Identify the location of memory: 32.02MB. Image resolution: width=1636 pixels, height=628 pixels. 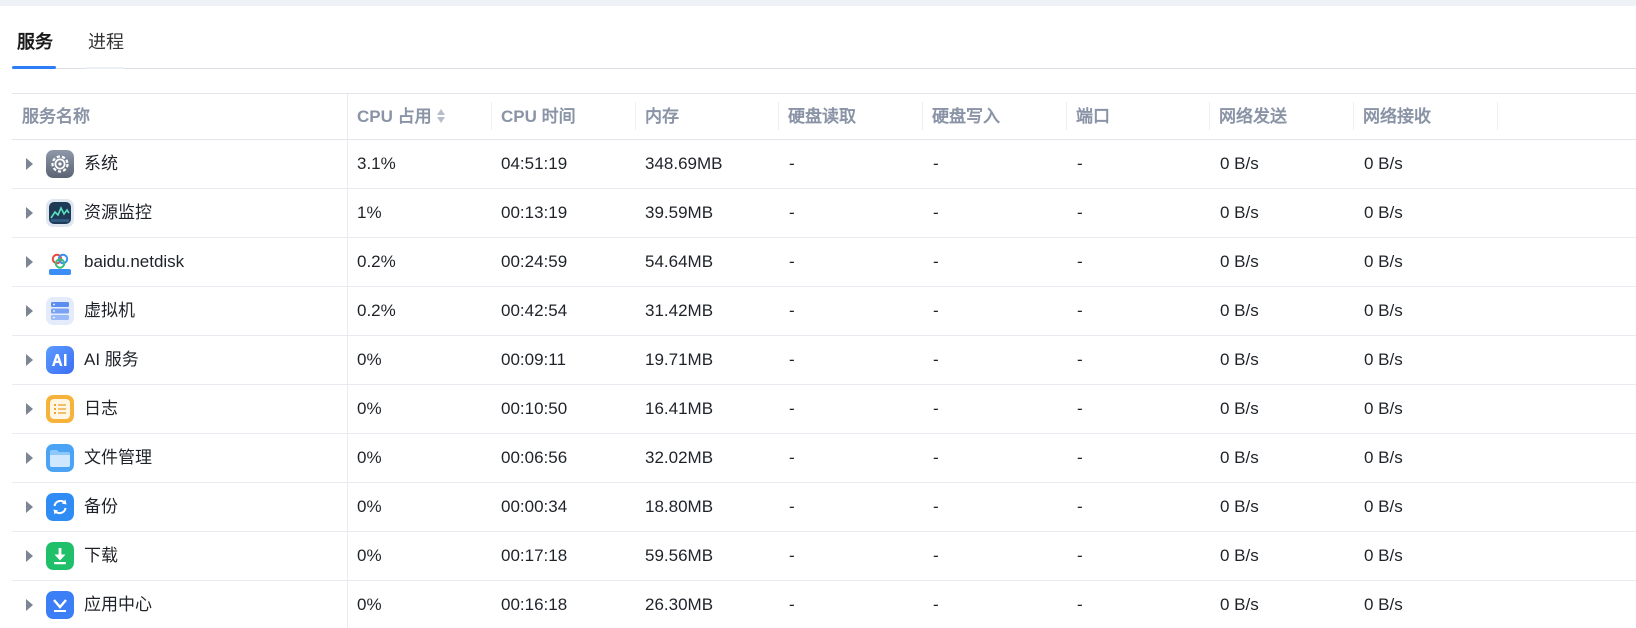
(679, 457).